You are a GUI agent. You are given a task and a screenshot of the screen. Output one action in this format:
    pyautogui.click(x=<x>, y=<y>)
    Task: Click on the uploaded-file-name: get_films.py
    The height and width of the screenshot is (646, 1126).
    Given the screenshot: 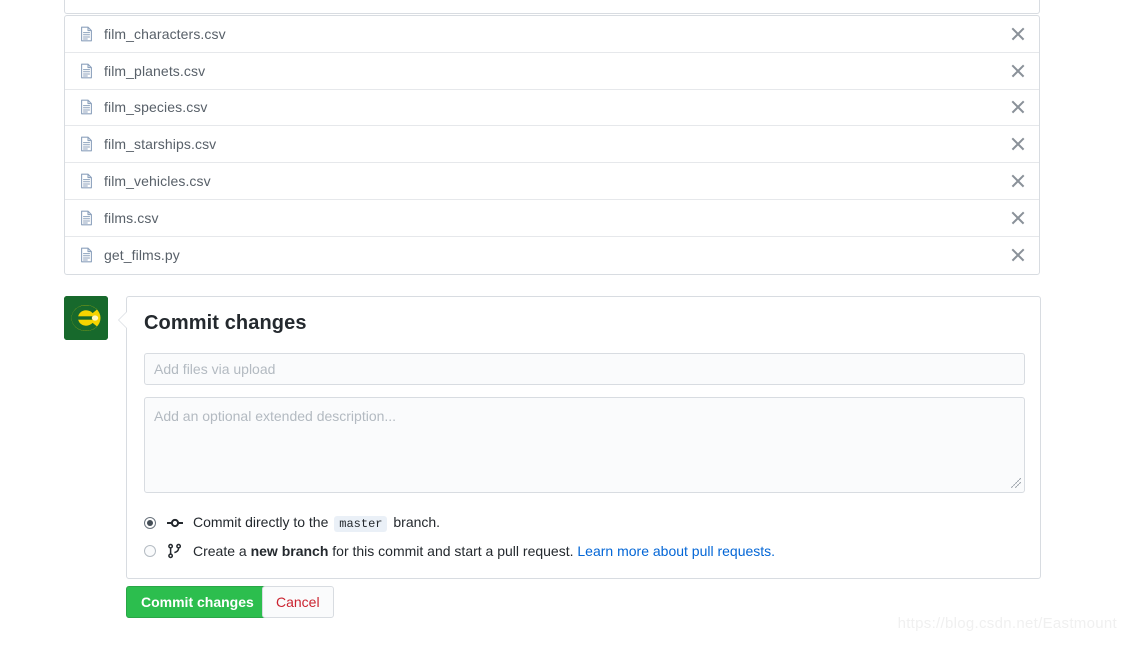 What is the action you would take?
    pyautogui.click(x=142, y=255)
    